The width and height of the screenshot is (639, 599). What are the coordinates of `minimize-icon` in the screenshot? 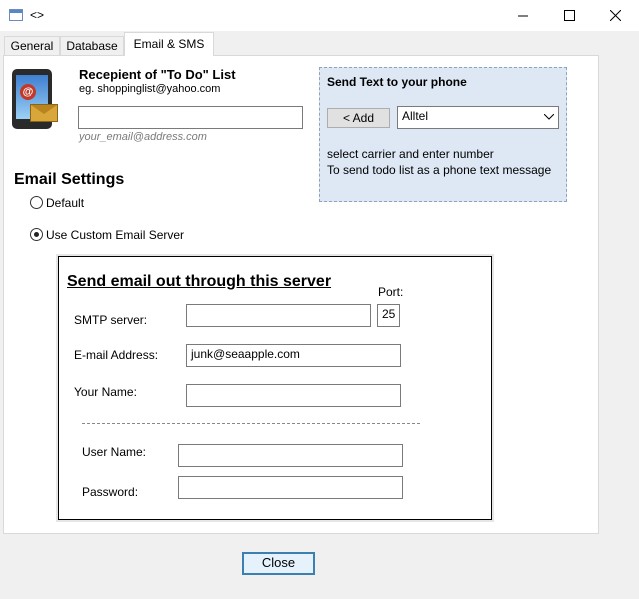 It's located at (523, 15).